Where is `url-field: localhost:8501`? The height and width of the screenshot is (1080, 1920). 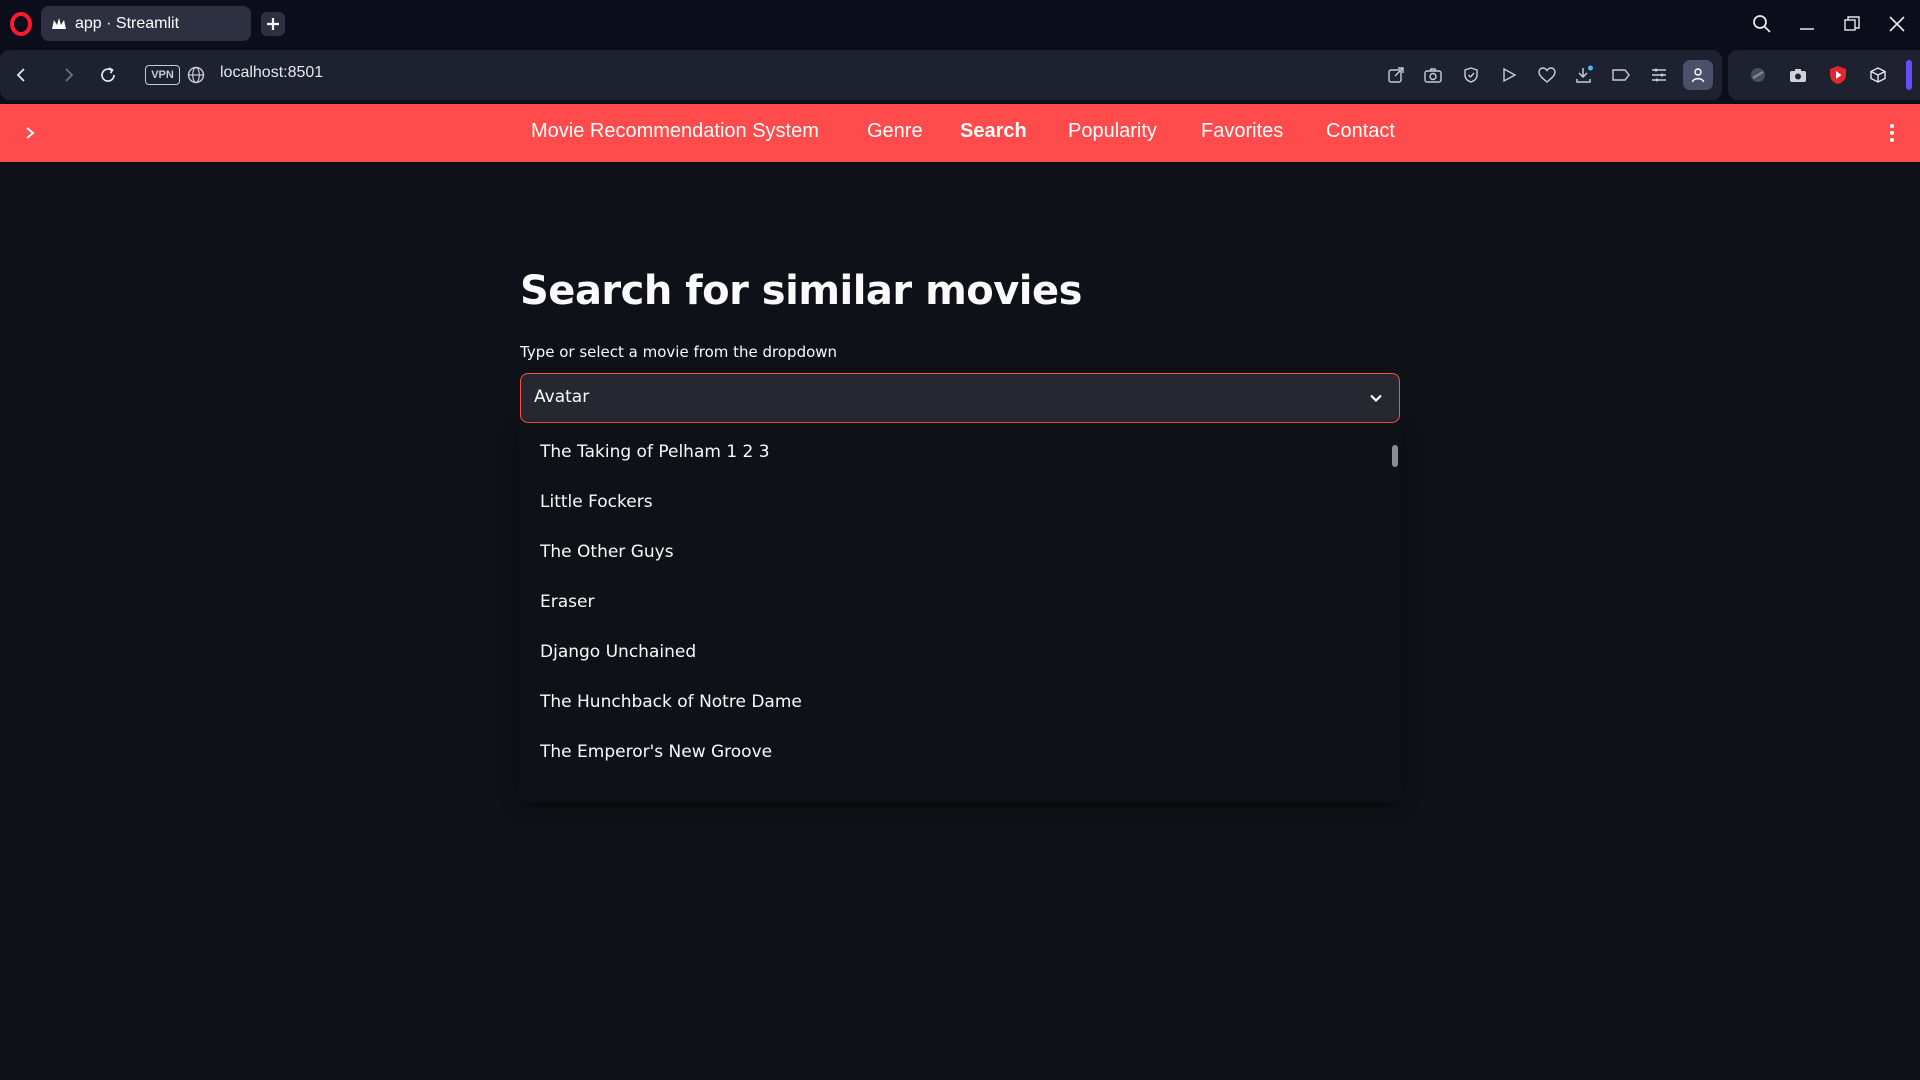
url-field: localhost:8501 is located at coordinates (271, 73).